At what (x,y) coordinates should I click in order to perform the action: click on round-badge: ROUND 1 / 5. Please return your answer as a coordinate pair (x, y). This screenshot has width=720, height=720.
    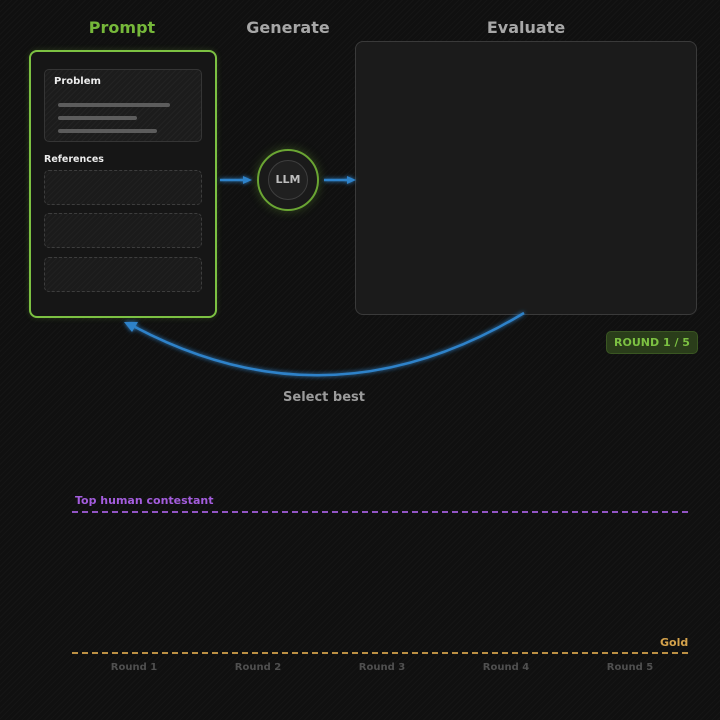
    Looking at the image, I should click on (652, 342).